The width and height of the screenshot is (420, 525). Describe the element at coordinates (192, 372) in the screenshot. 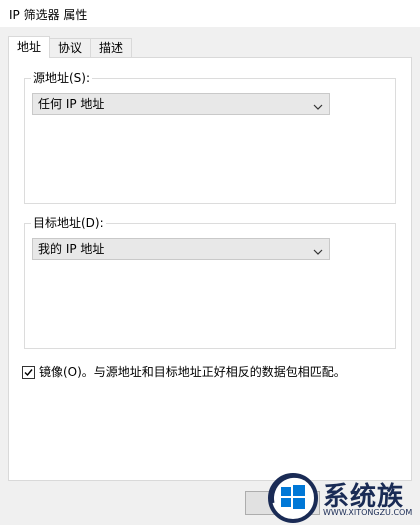

I see `mirror-label: 镜像(O)。与源地址和目标地址正好相反的数据包相匹配。` at that location.